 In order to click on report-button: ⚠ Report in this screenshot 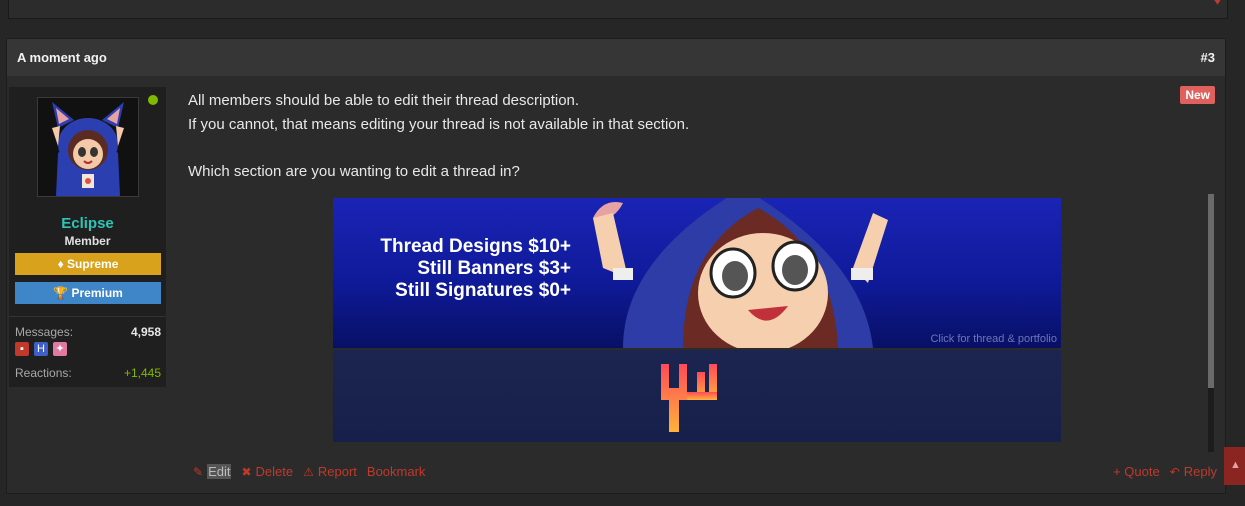, I will do `click(330, 471)`.